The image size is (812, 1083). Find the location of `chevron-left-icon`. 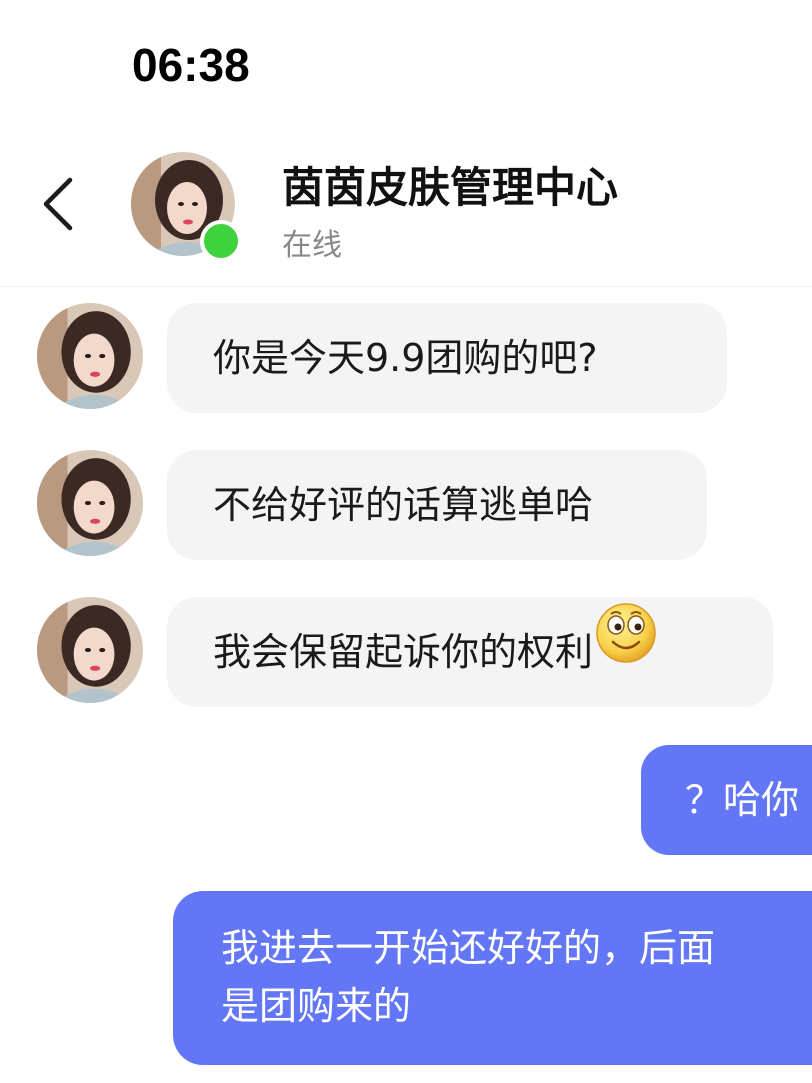

chevron-left-icon is located at coordinates (58, 204).